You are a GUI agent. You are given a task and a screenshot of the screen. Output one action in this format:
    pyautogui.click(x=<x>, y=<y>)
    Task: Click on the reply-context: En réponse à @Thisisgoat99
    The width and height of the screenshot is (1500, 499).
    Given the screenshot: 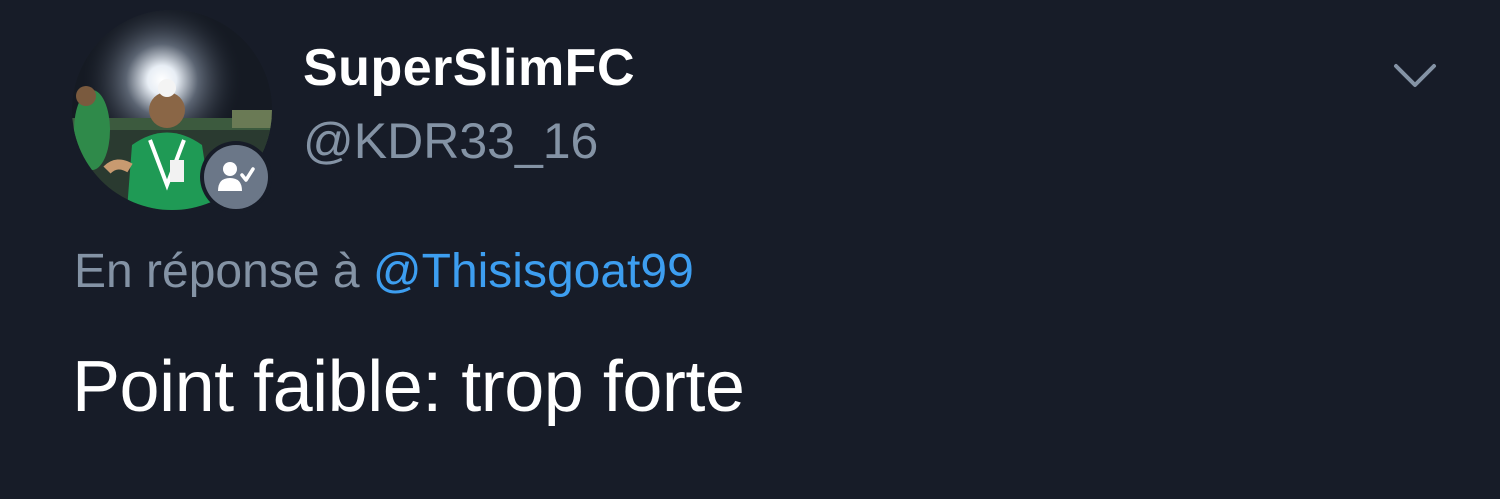 What is the action you would take?
    pyautogui.click(x=384, y=271)
    